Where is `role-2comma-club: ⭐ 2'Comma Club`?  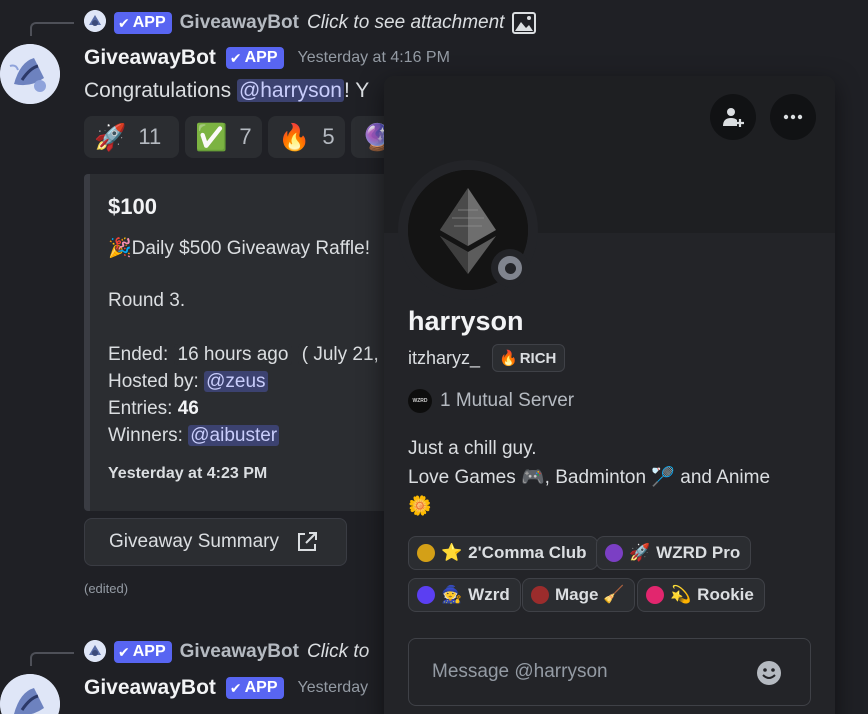 role-2comma-club: ⭐ 2'Comma Club is located at coordinates (503, 553).